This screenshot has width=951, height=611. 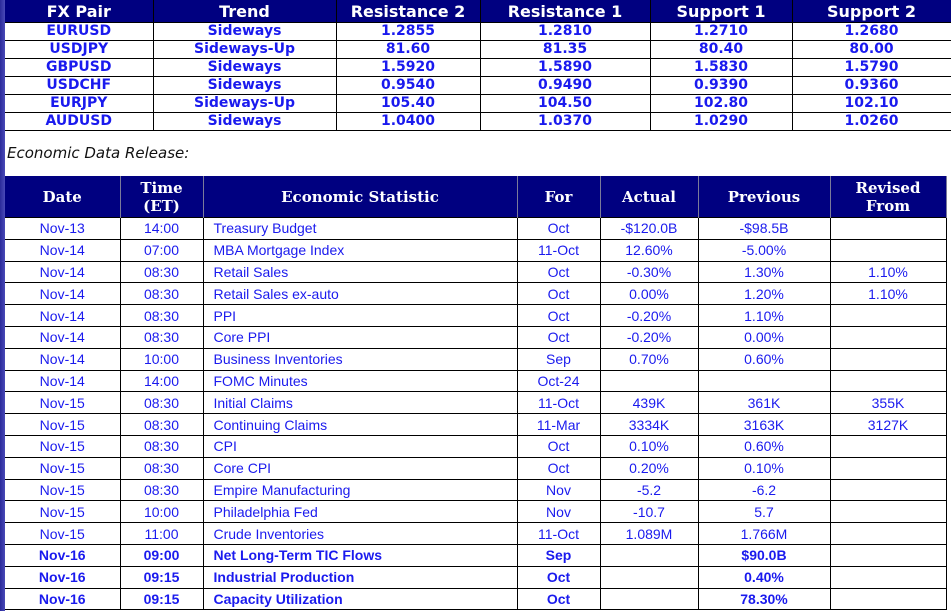 I want to click on actual-cell: -0.20%, so click(x=649, y=337).